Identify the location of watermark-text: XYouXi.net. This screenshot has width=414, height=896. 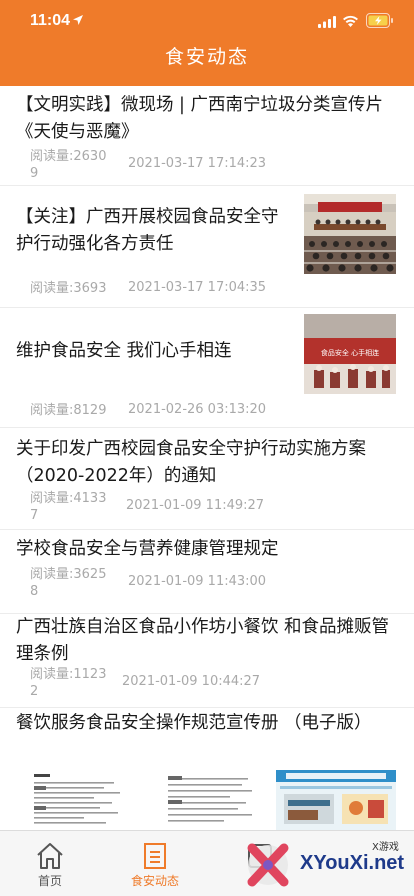
(352, 863).